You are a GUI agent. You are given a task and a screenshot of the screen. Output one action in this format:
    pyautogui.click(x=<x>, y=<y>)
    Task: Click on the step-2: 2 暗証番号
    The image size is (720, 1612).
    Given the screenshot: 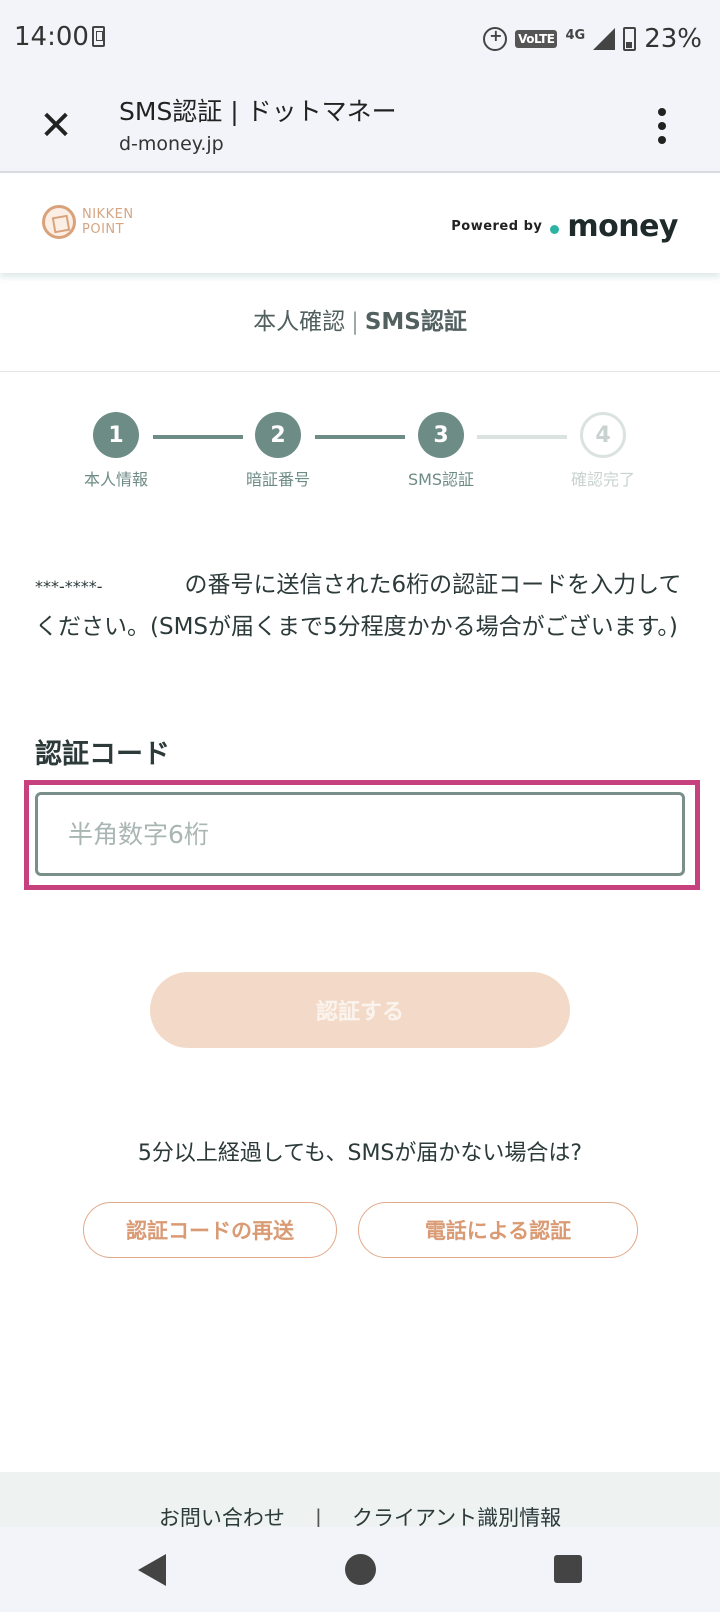 What is the action you would take?
    pyautogui.click(x=278, y=451)
    